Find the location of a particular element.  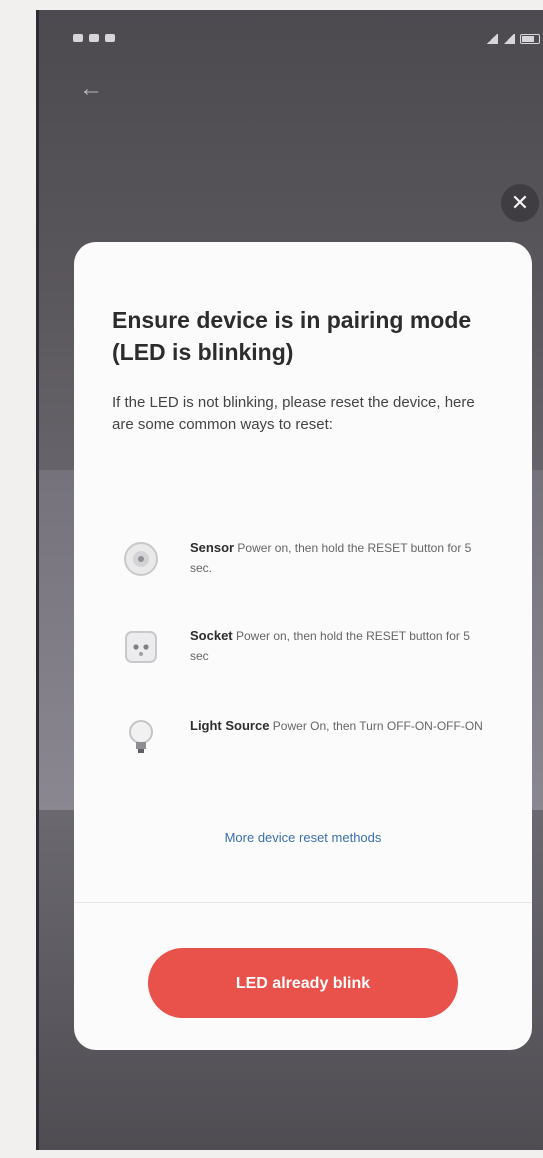

close-button: ✕ is located at coordinates (520, 203).